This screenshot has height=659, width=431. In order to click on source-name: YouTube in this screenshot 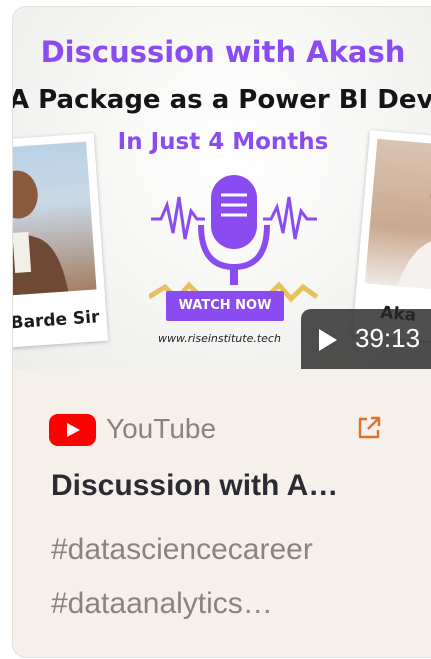, I will do `click(161, 428)`.